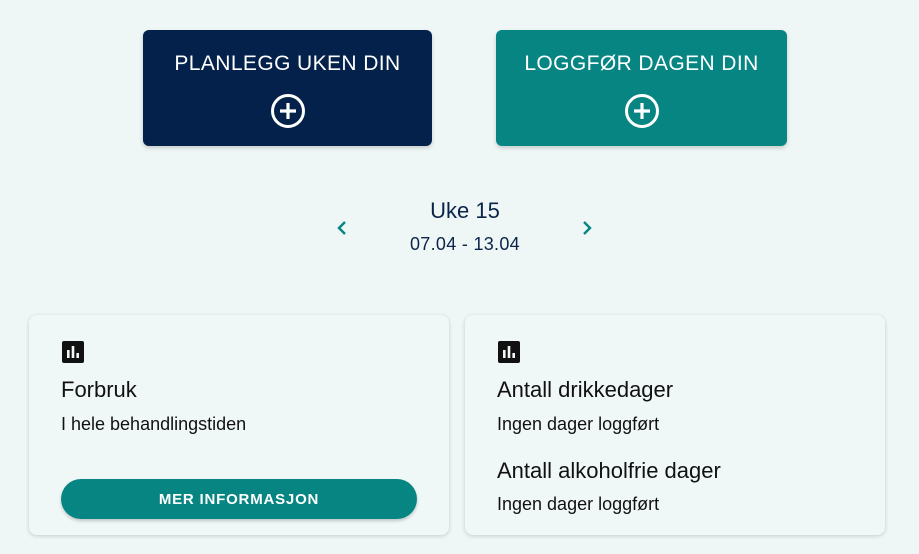  I want to click on week-date-range: 07.04 - 13.04, so click(465, 244).